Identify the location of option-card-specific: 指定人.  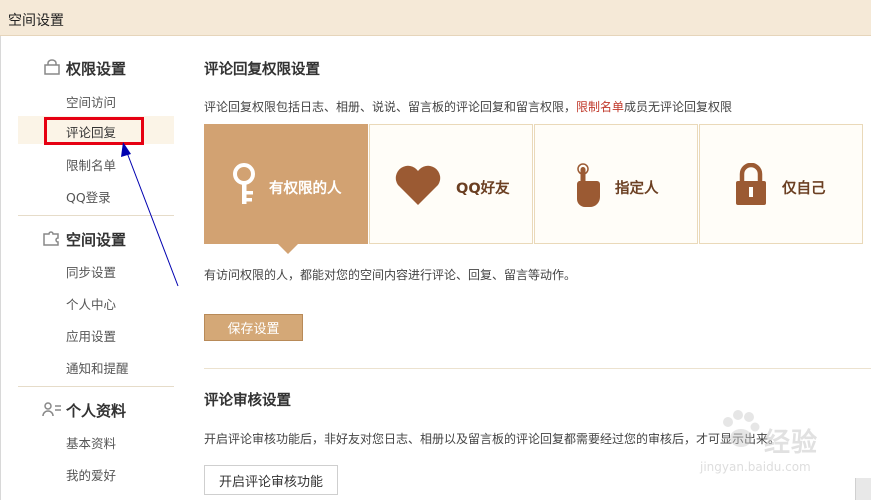
(616, 184).